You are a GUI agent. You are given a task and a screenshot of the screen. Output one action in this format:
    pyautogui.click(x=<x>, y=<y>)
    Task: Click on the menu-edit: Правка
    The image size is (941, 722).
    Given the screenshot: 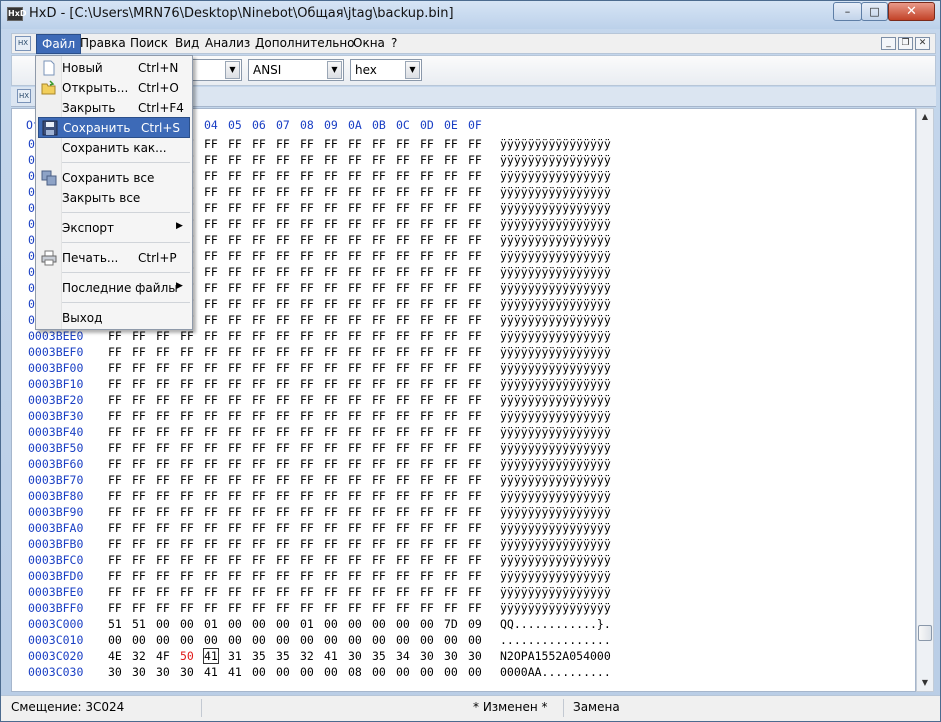 What is the action you would take?
    pyautogui.click(x=103, y=43)
    